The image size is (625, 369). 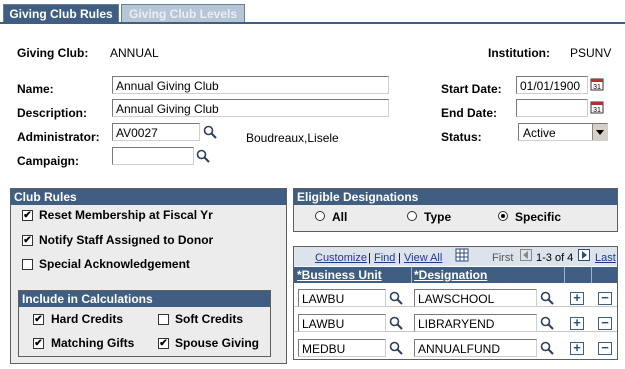 What do you see at coordinates (148, 197) in the screenshot?
I see `club-rules-title: Club Rules` at bounding box center [148, 197].